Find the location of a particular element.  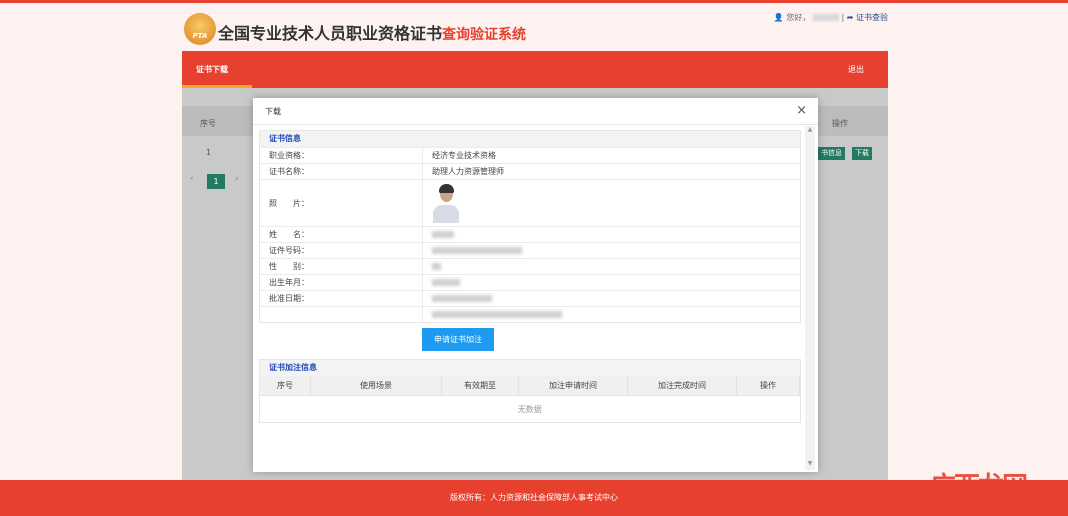

annotation-table: 序号 使用场景 有效期至 加注申请时间 加注完成时间 操作 无数据 is located at coordinates (530, 399).